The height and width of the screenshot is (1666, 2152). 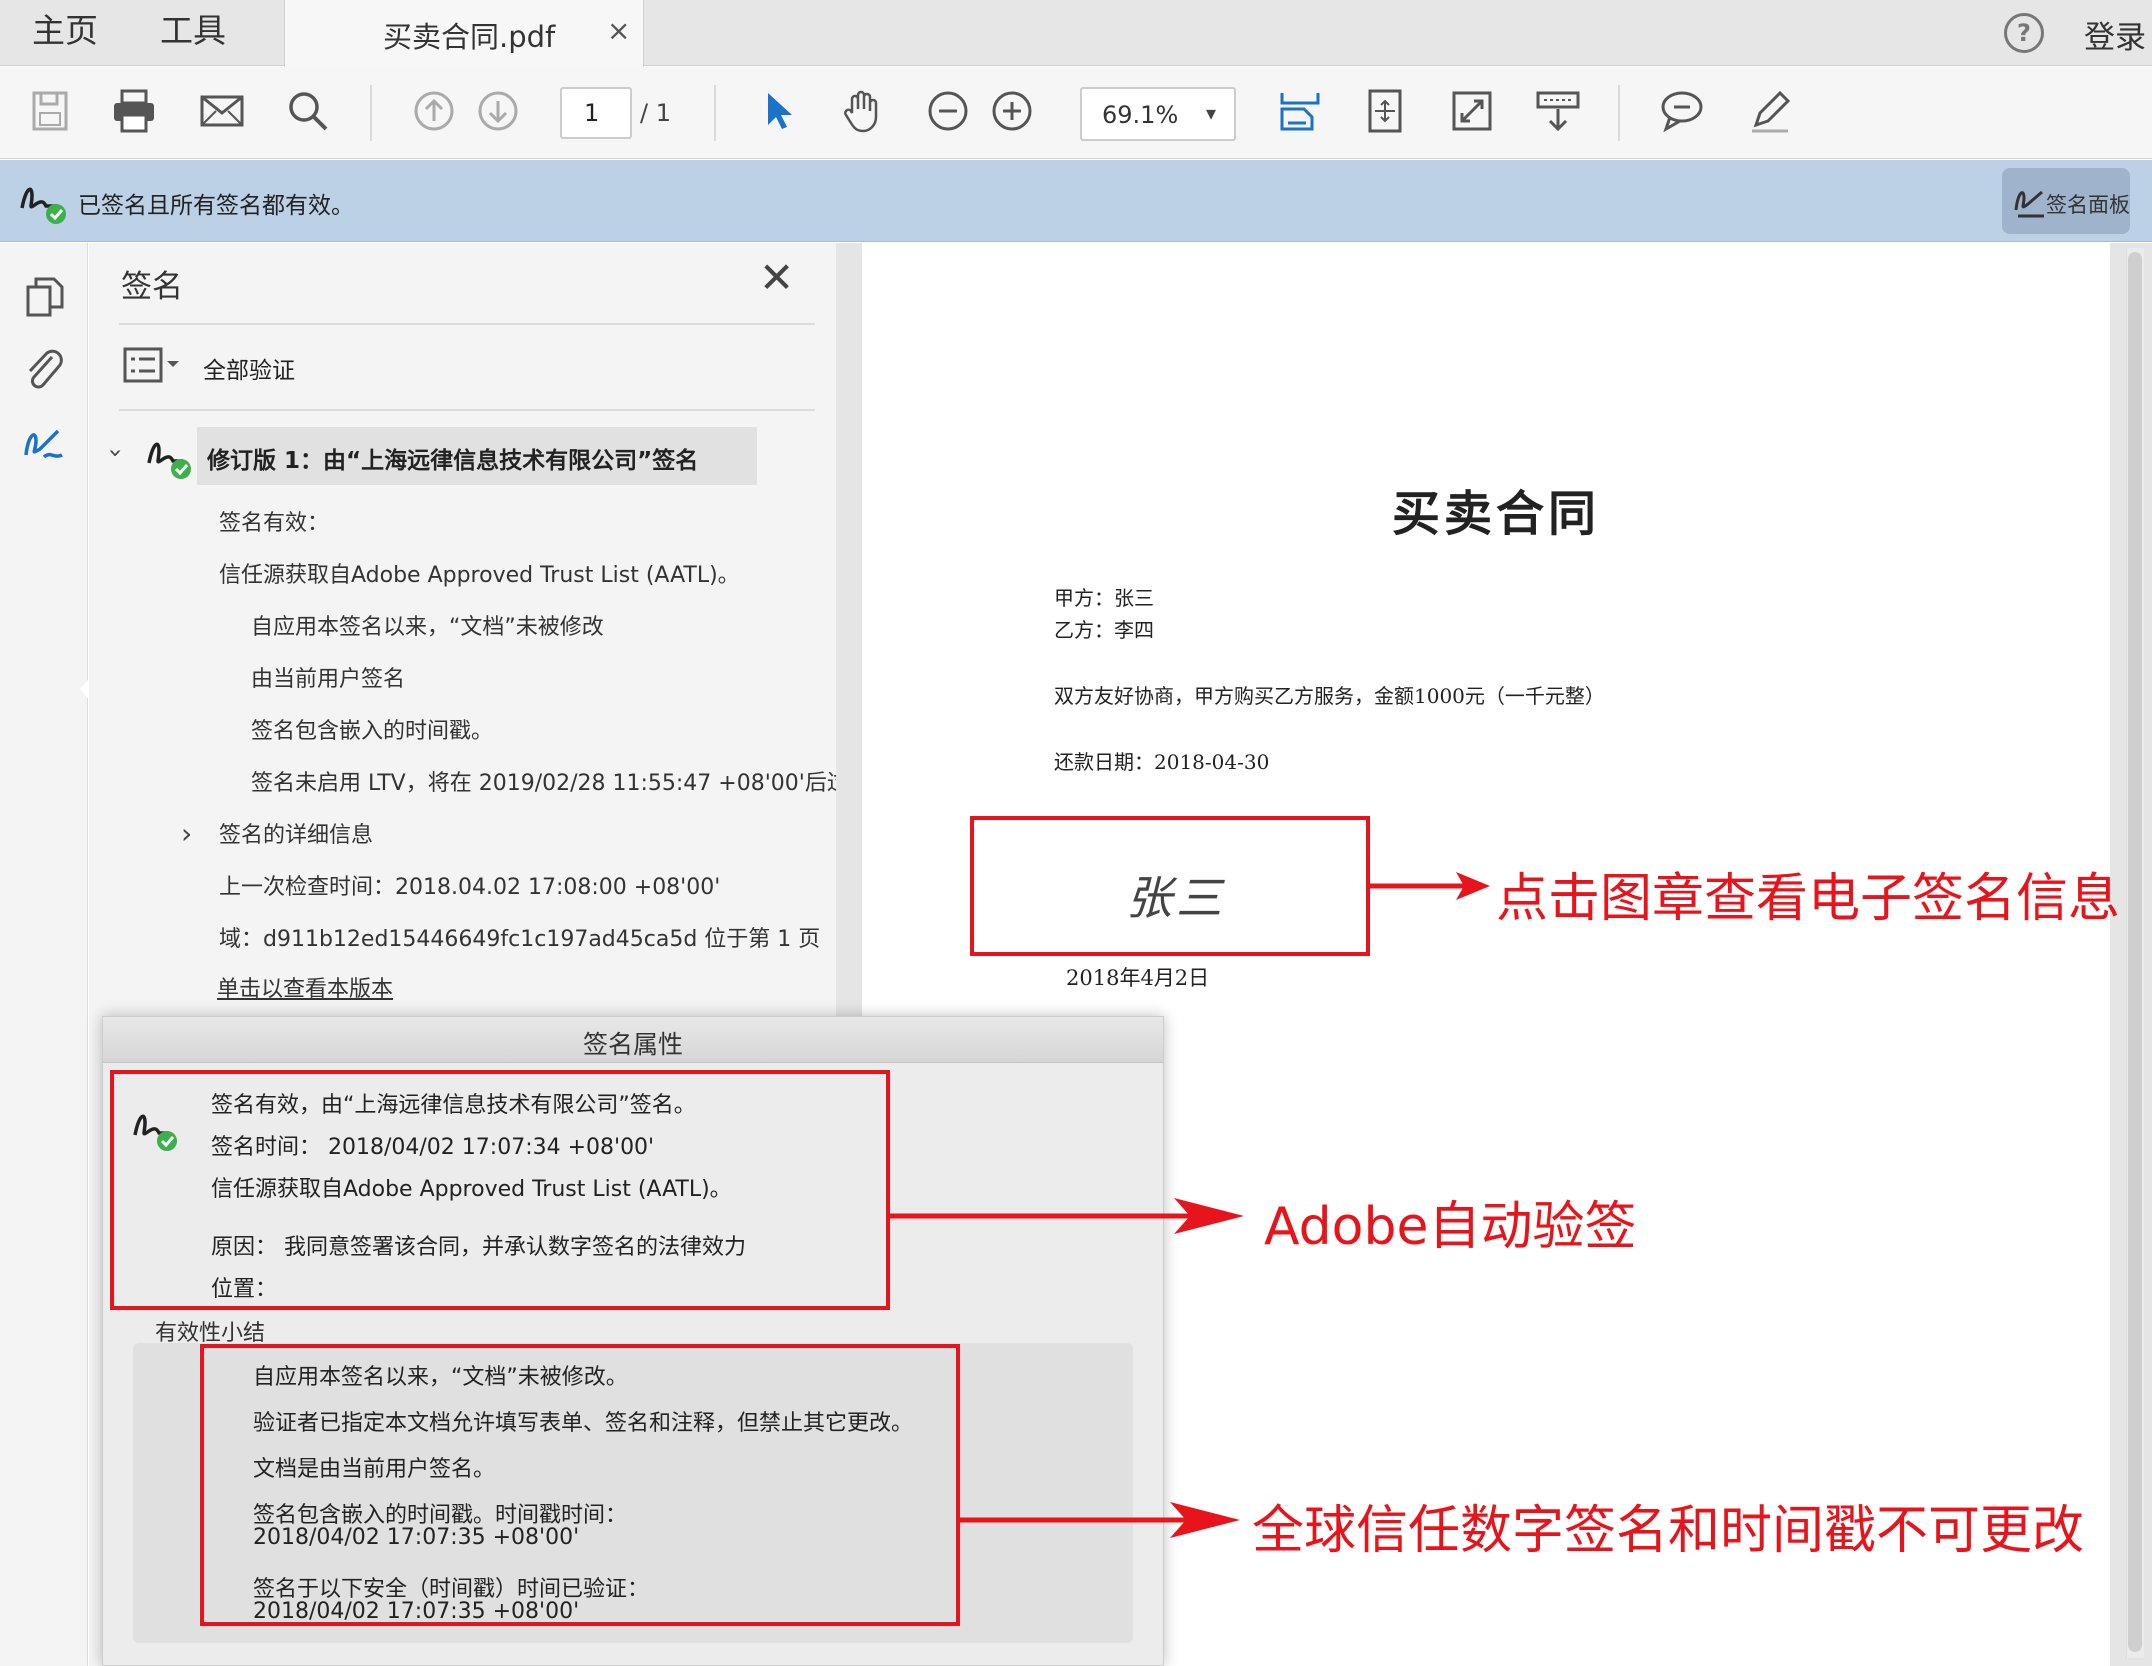 I want to click on detail-line: 信任源获取自Adobe Approved Trust List (AATL)。, so click(x=479, y=575).